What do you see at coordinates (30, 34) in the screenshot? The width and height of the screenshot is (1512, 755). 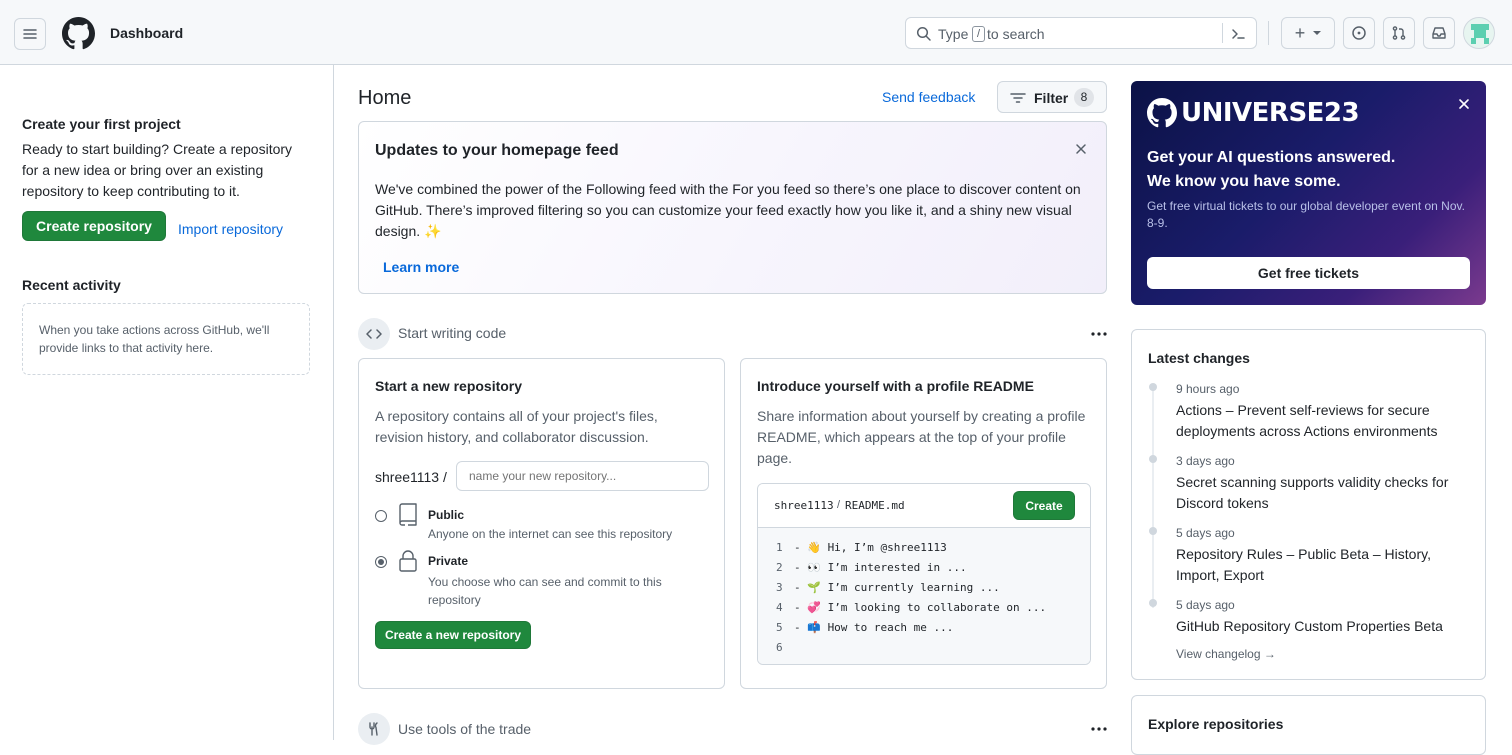 I see `menu-button` at bounding box center [30, 34].